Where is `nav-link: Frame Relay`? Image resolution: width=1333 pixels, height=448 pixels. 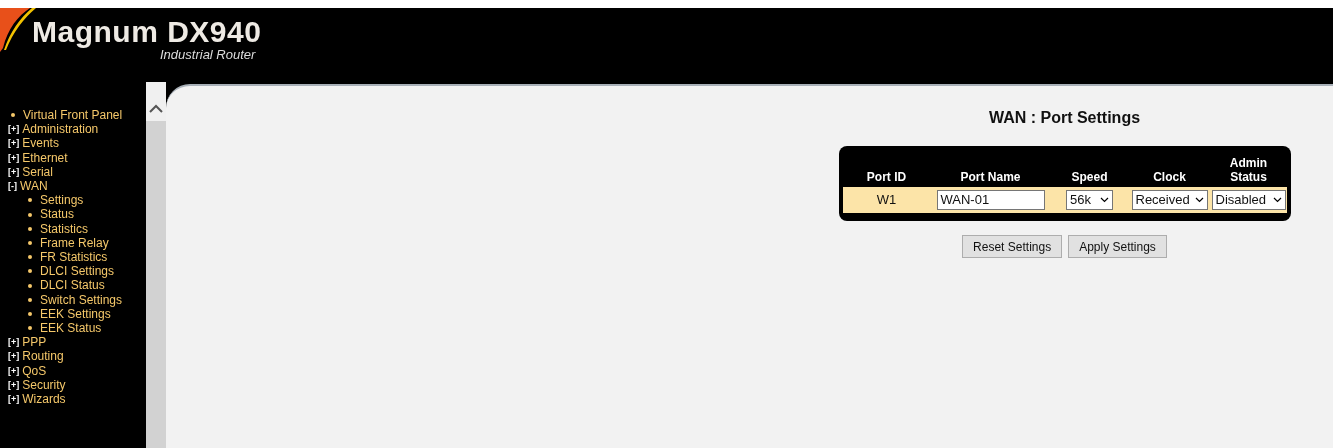 nav-link: Frame Relay is located at coordinates (74, 243).